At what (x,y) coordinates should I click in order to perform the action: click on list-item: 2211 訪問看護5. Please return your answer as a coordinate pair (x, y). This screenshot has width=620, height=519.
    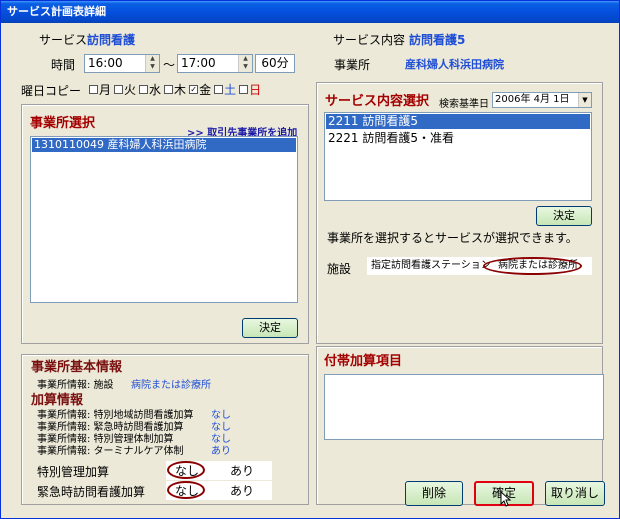
    Looking at the image, I should click on (458, 121).